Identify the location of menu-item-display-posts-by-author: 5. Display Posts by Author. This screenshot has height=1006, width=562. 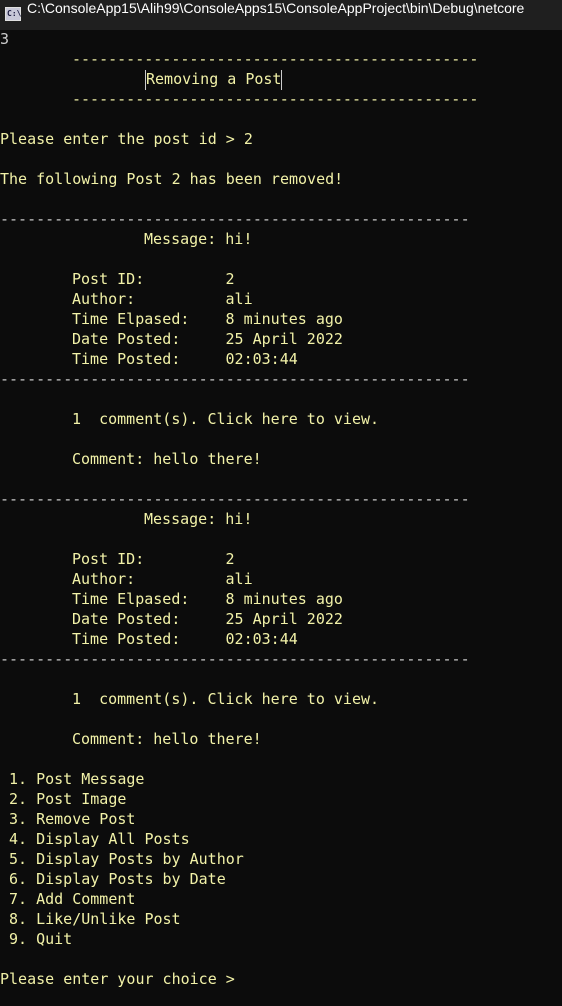
(126, 859).